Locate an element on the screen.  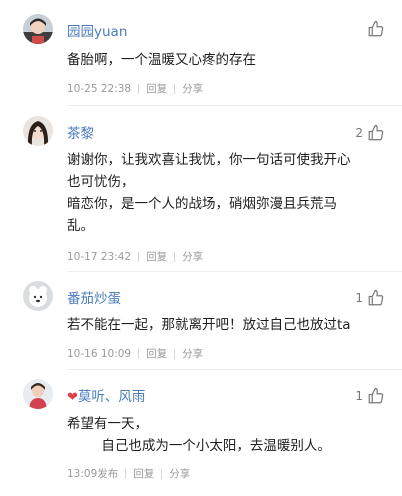
comment-time: 10-17 23:42 is located at coordinates (99, 256).